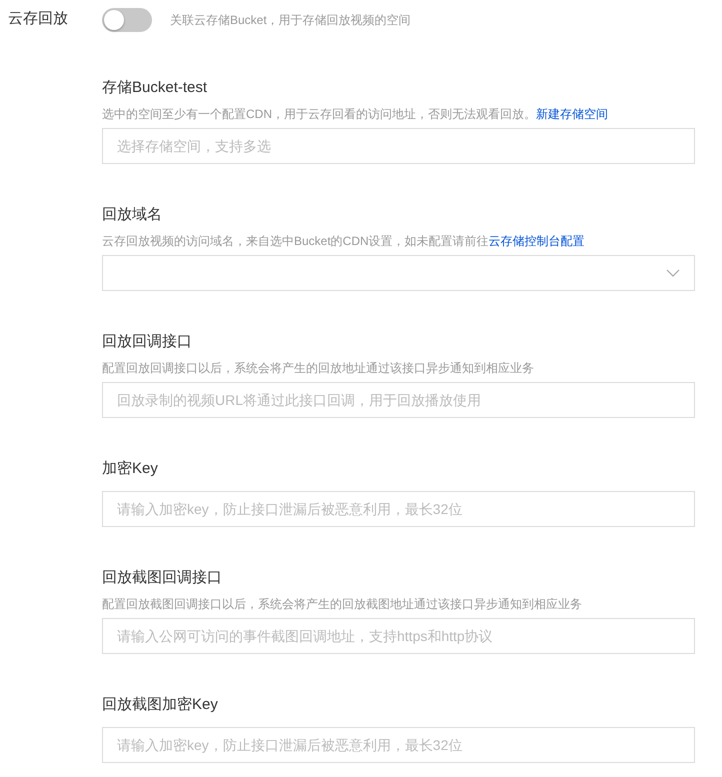  What do you see at coordinates (342, 604) in the screenshot?
I see `field-hint: 配置回放截图回调接口以后，系统会将产生的回放截图地址通过该接口异步通知到相应业务` at bounding box center [342, 604].